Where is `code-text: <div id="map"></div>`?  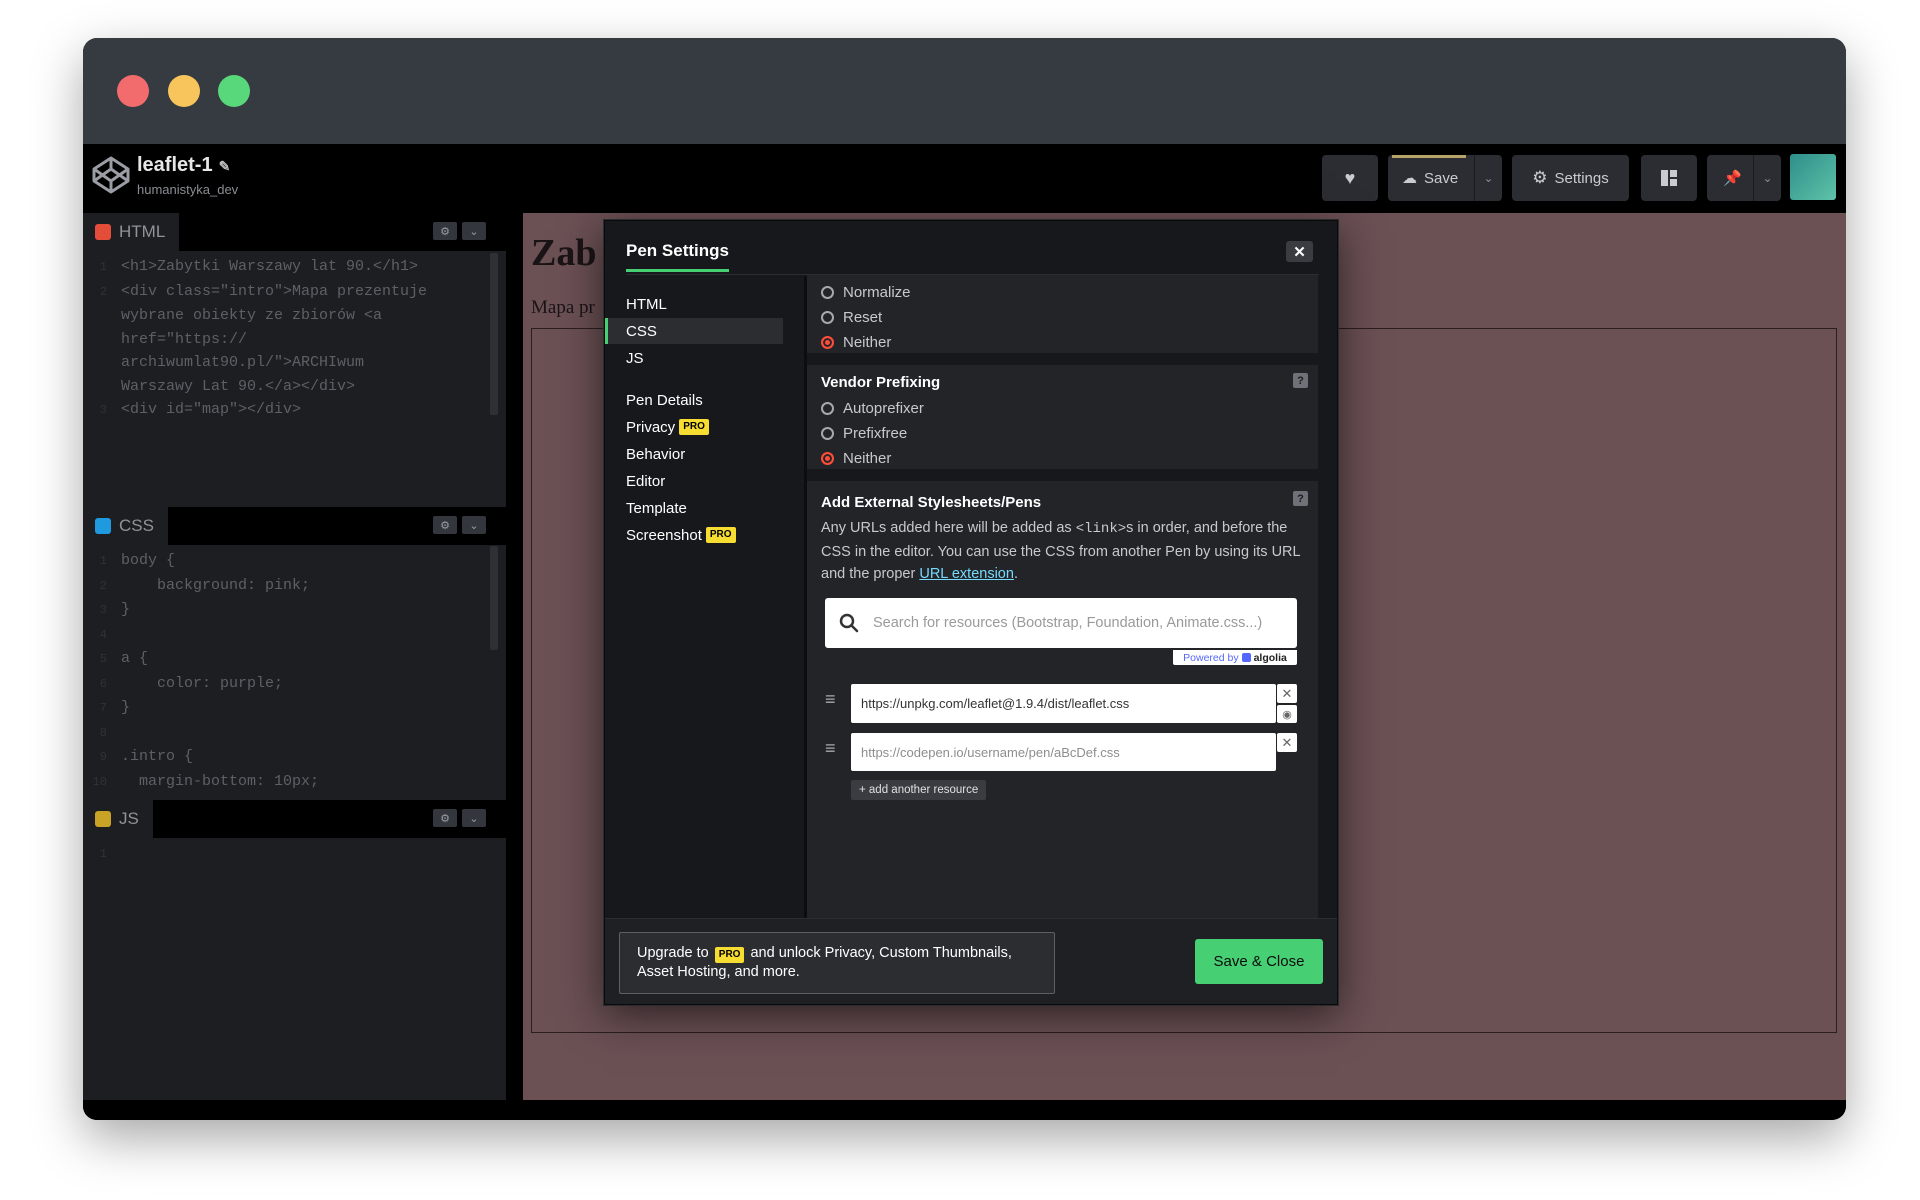 code-text: <div id="map"></div> is located at coordinates (211, 409).